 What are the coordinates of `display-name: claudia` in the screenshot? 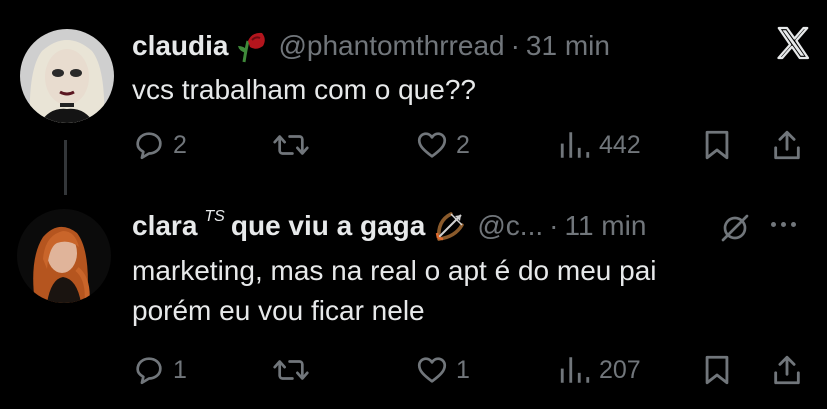 It's located at (180, 46).